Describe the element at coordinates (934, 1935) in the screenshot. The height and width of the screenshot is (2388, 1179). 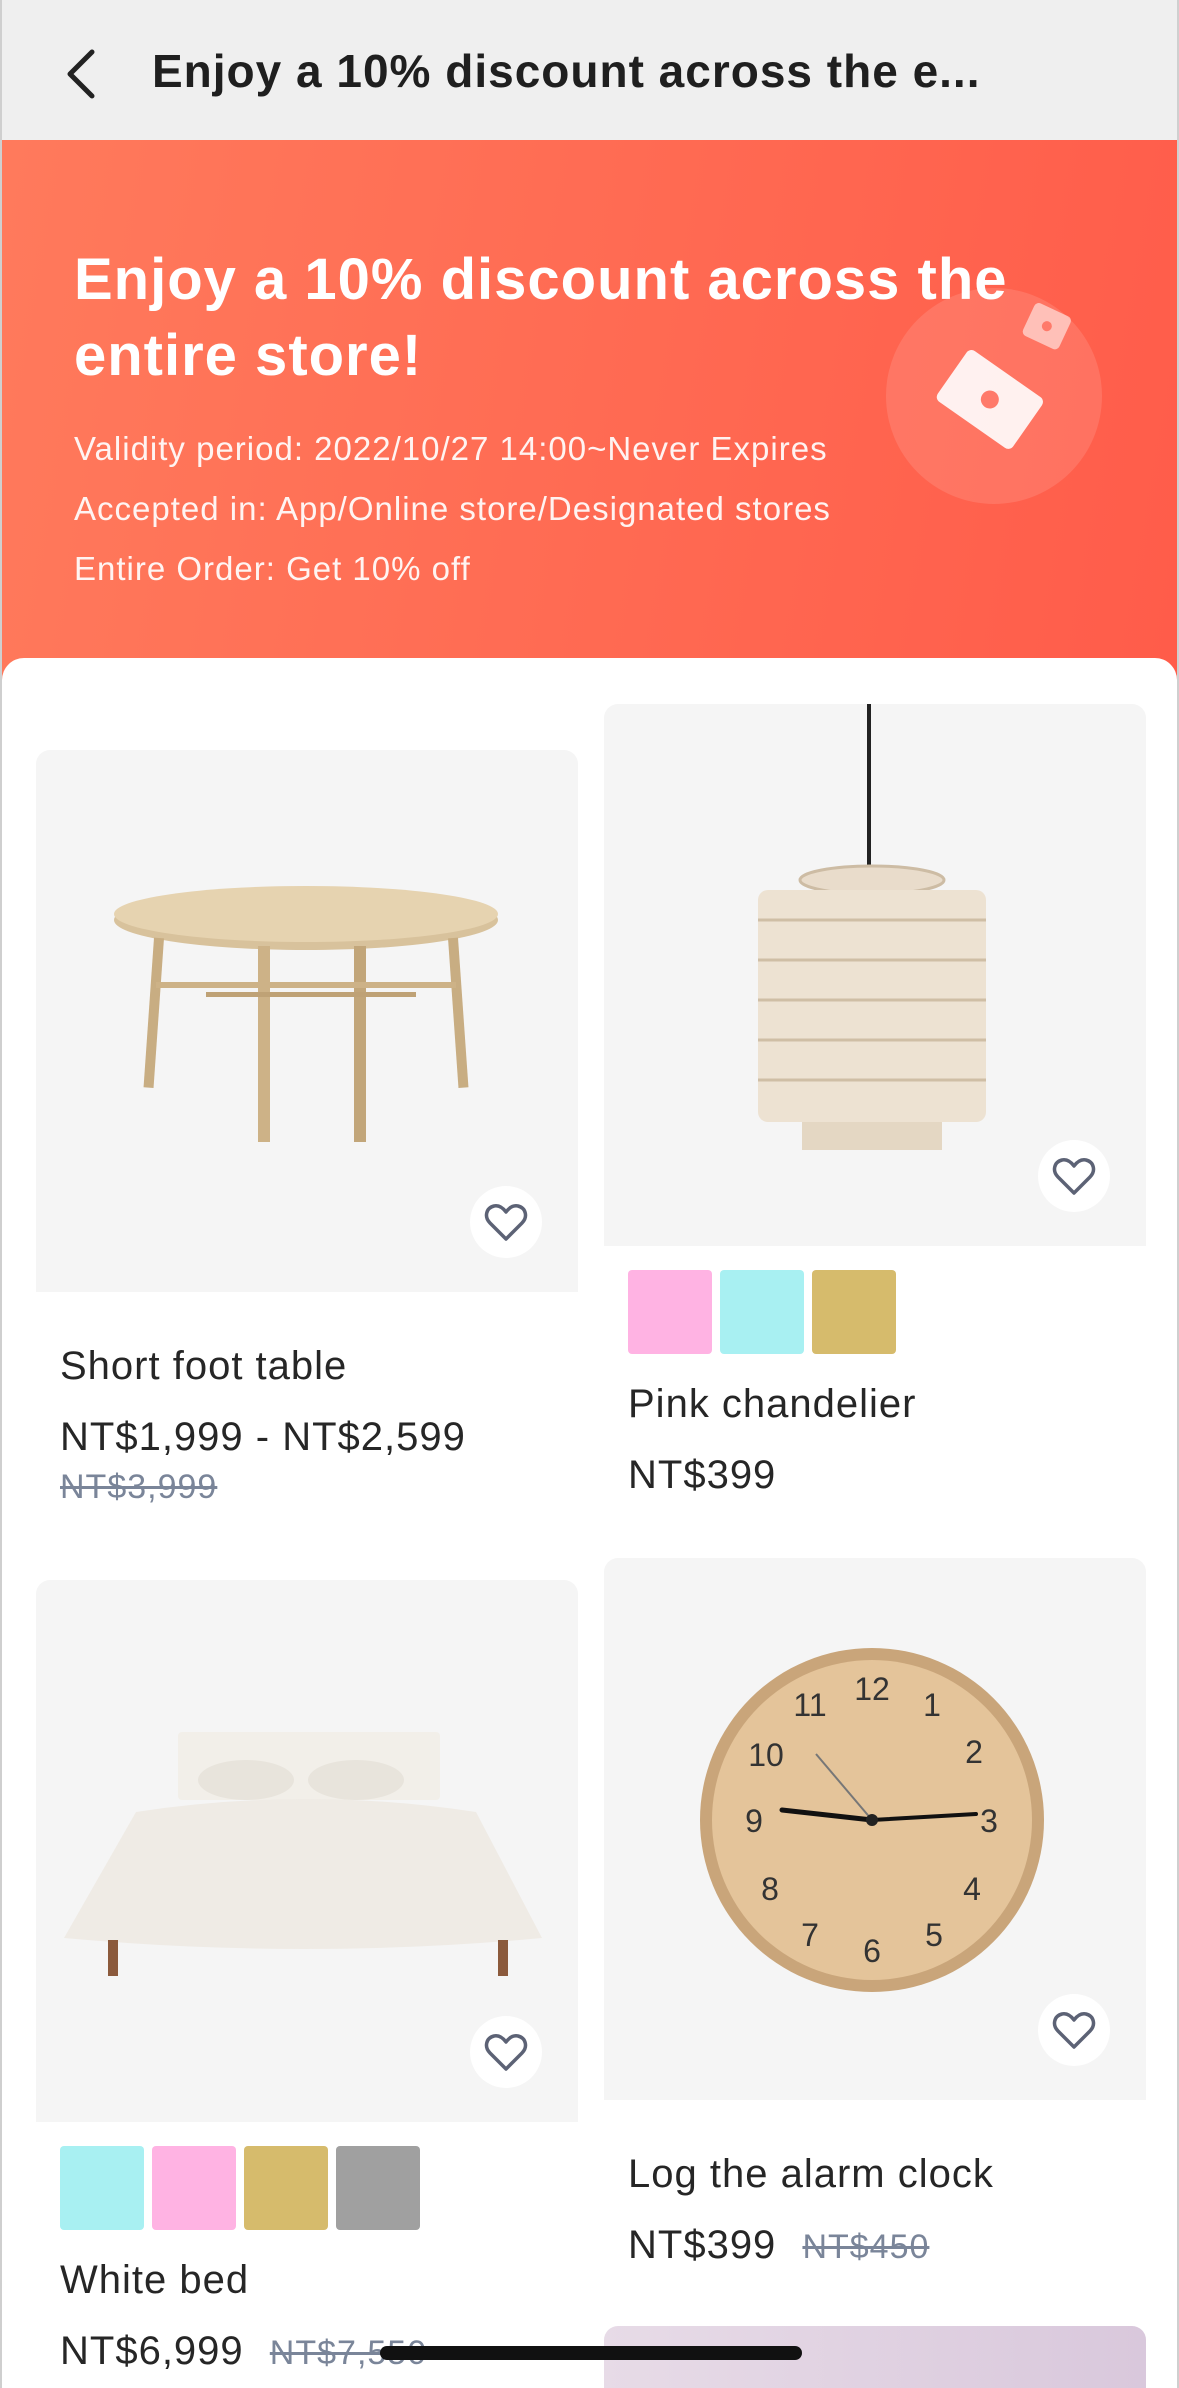
I see `clock-number: 5` at that location.